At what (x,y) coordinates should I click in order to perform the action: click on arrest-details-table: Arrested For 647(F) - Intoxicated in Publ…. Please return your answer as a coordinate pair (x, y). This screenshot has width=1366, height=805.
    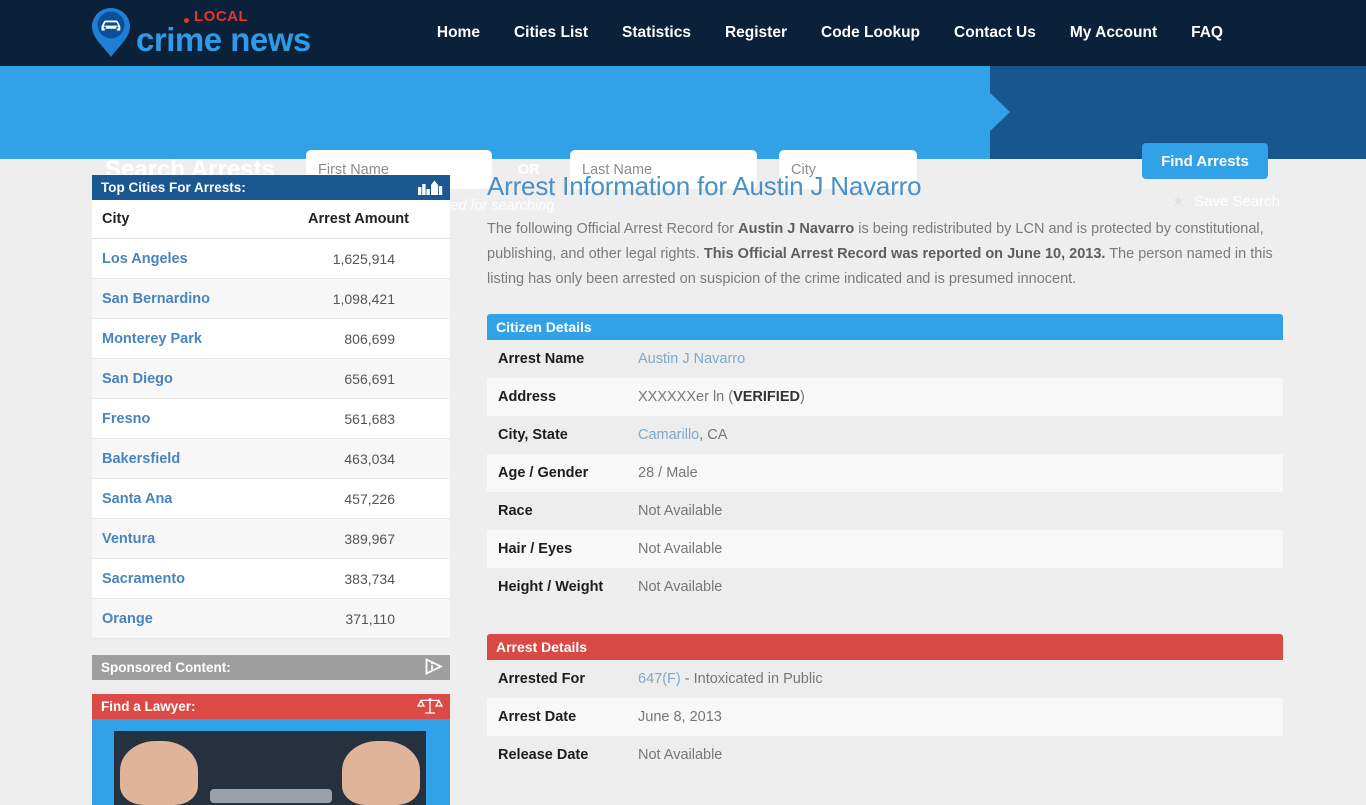
    Looking at the image, I should click on (885, 717).